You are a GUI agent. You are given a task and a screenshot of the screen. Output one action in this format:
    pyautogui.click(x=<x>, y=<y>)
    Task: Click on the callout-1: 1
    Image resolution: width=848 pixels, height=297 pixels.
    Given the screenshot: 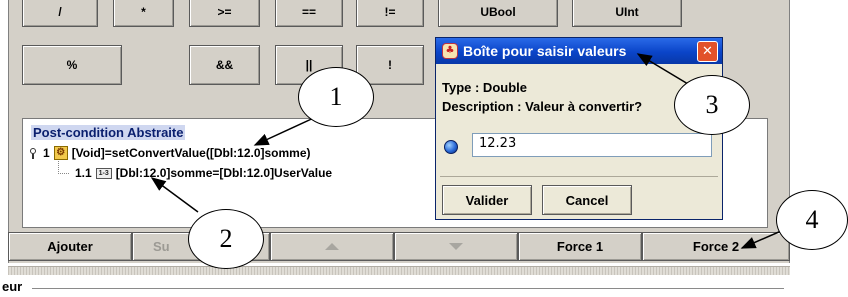 What is the action you would take?
    pyautogui.click(x=336, y=97)
    